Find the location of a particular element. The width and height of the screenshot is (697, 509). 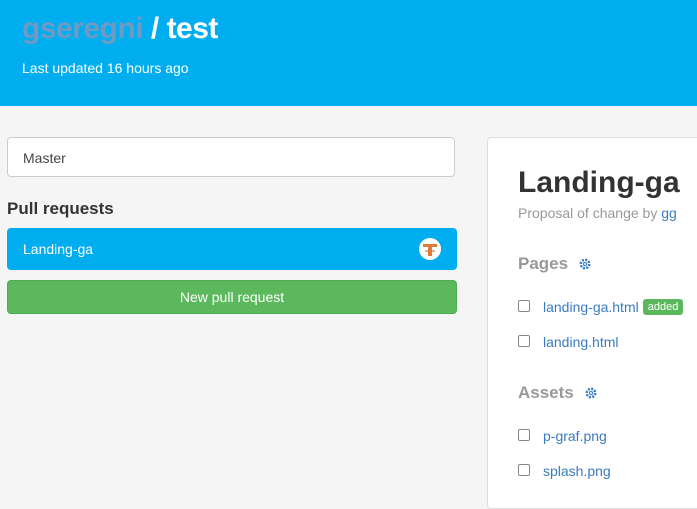

pages-heading: Pages is located at coordinates (554, 264).